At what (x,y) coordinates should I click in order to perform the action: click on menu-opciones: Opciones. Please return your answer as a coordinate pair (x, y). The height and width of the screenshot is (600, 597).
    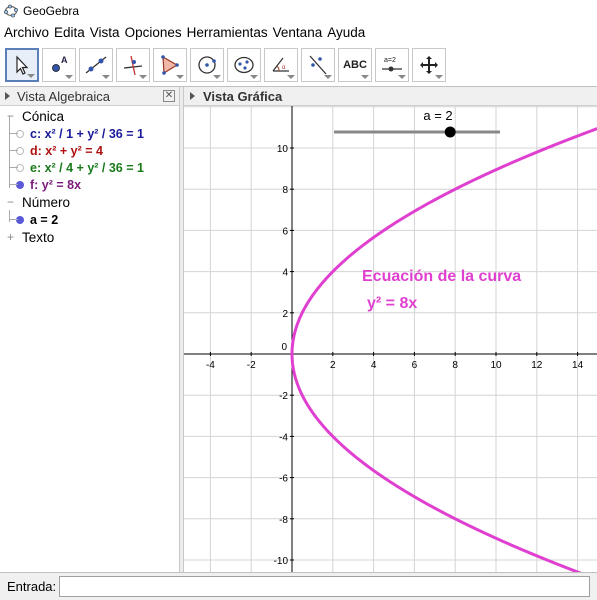
    Looking at the image, I should click on (153, 32).